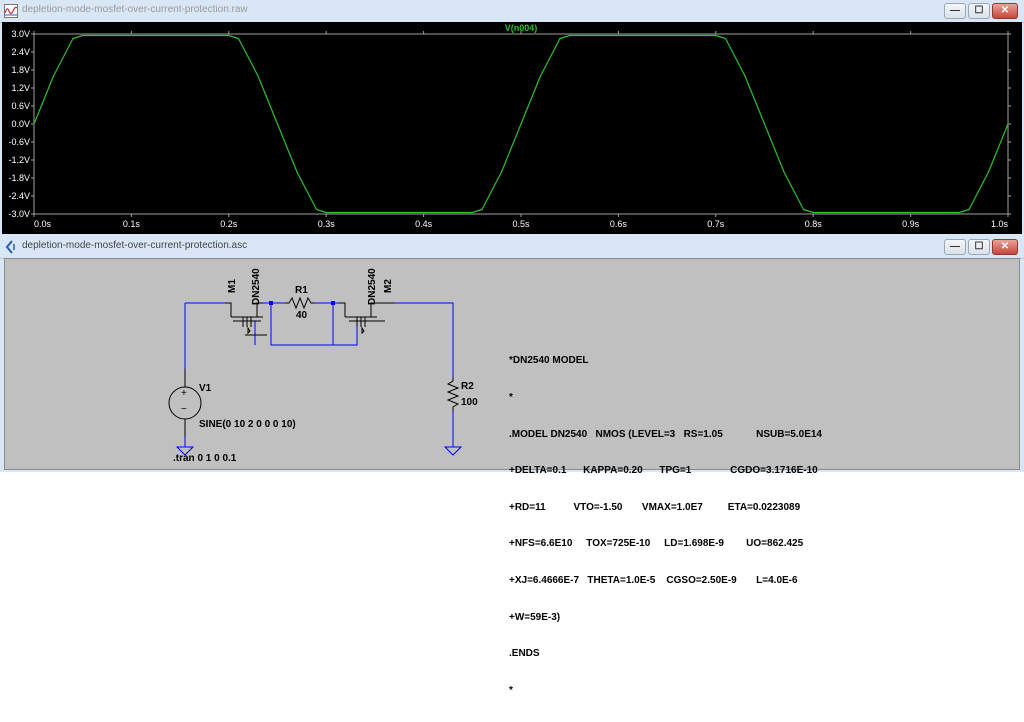 The width and height of the screenshot is (1024, 722). Describe the element at coordinates (424, 339) in the screenshot. I see `wire-m2-r2` at that location.